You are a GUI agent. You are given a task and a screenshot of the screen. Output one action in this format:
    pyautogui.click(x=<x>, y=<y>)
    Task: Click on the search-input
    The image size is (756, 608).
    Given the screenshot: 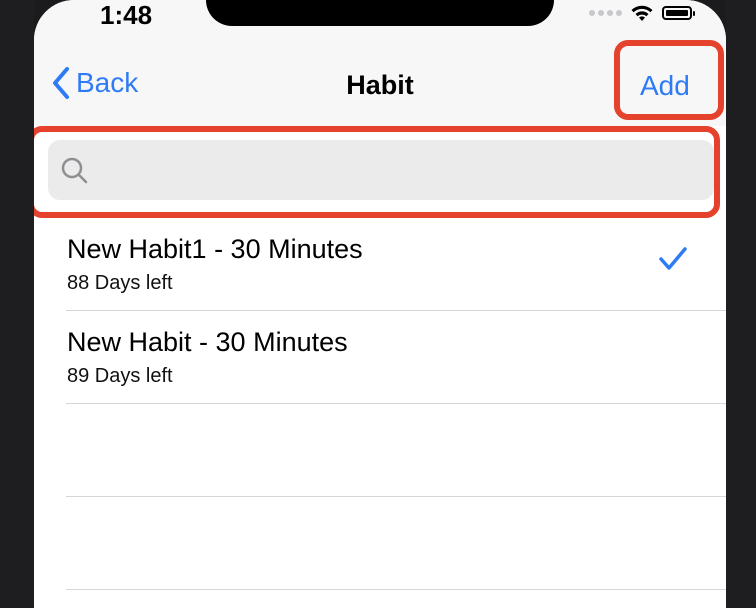 What is the action you would take?
    pyautogui.click(x=402, y=171)
    